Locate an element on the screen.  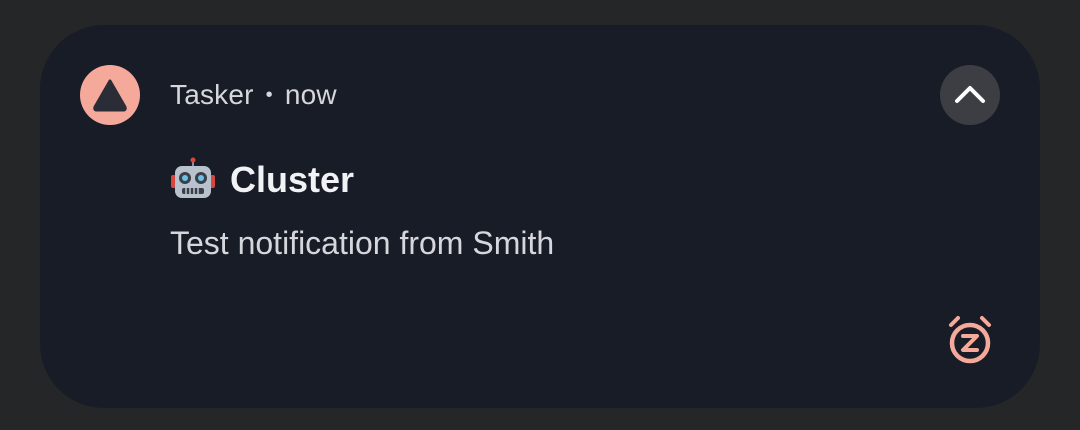
alarm-snooze-icon is located at coordinates (970, 340).